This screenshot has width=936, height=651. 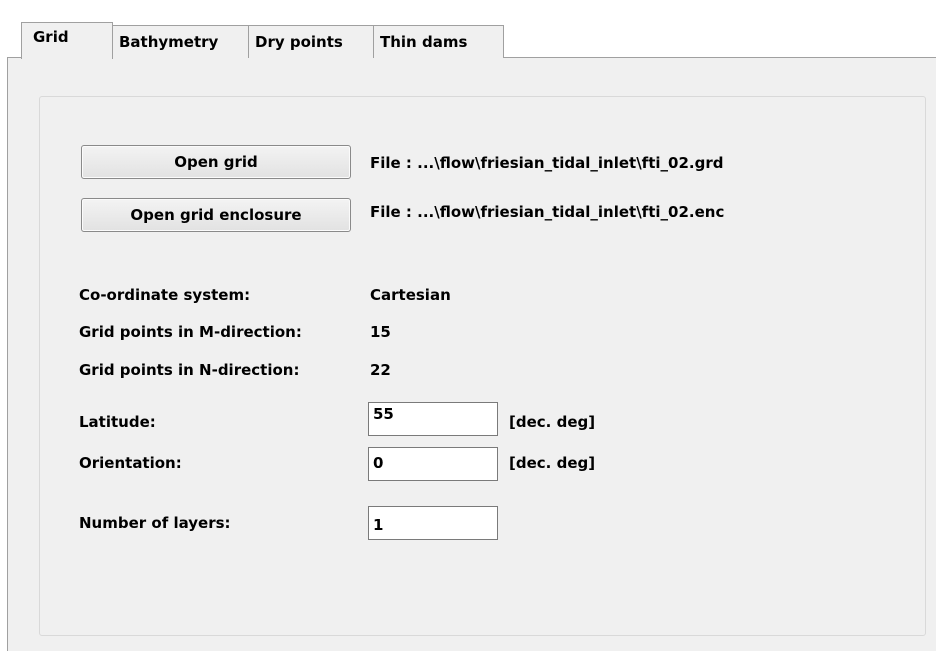 What do you see at coordinates (380, 370) in the screenshot?
I see `grid-points-n-value: 22` at bounding box center [380, 370].